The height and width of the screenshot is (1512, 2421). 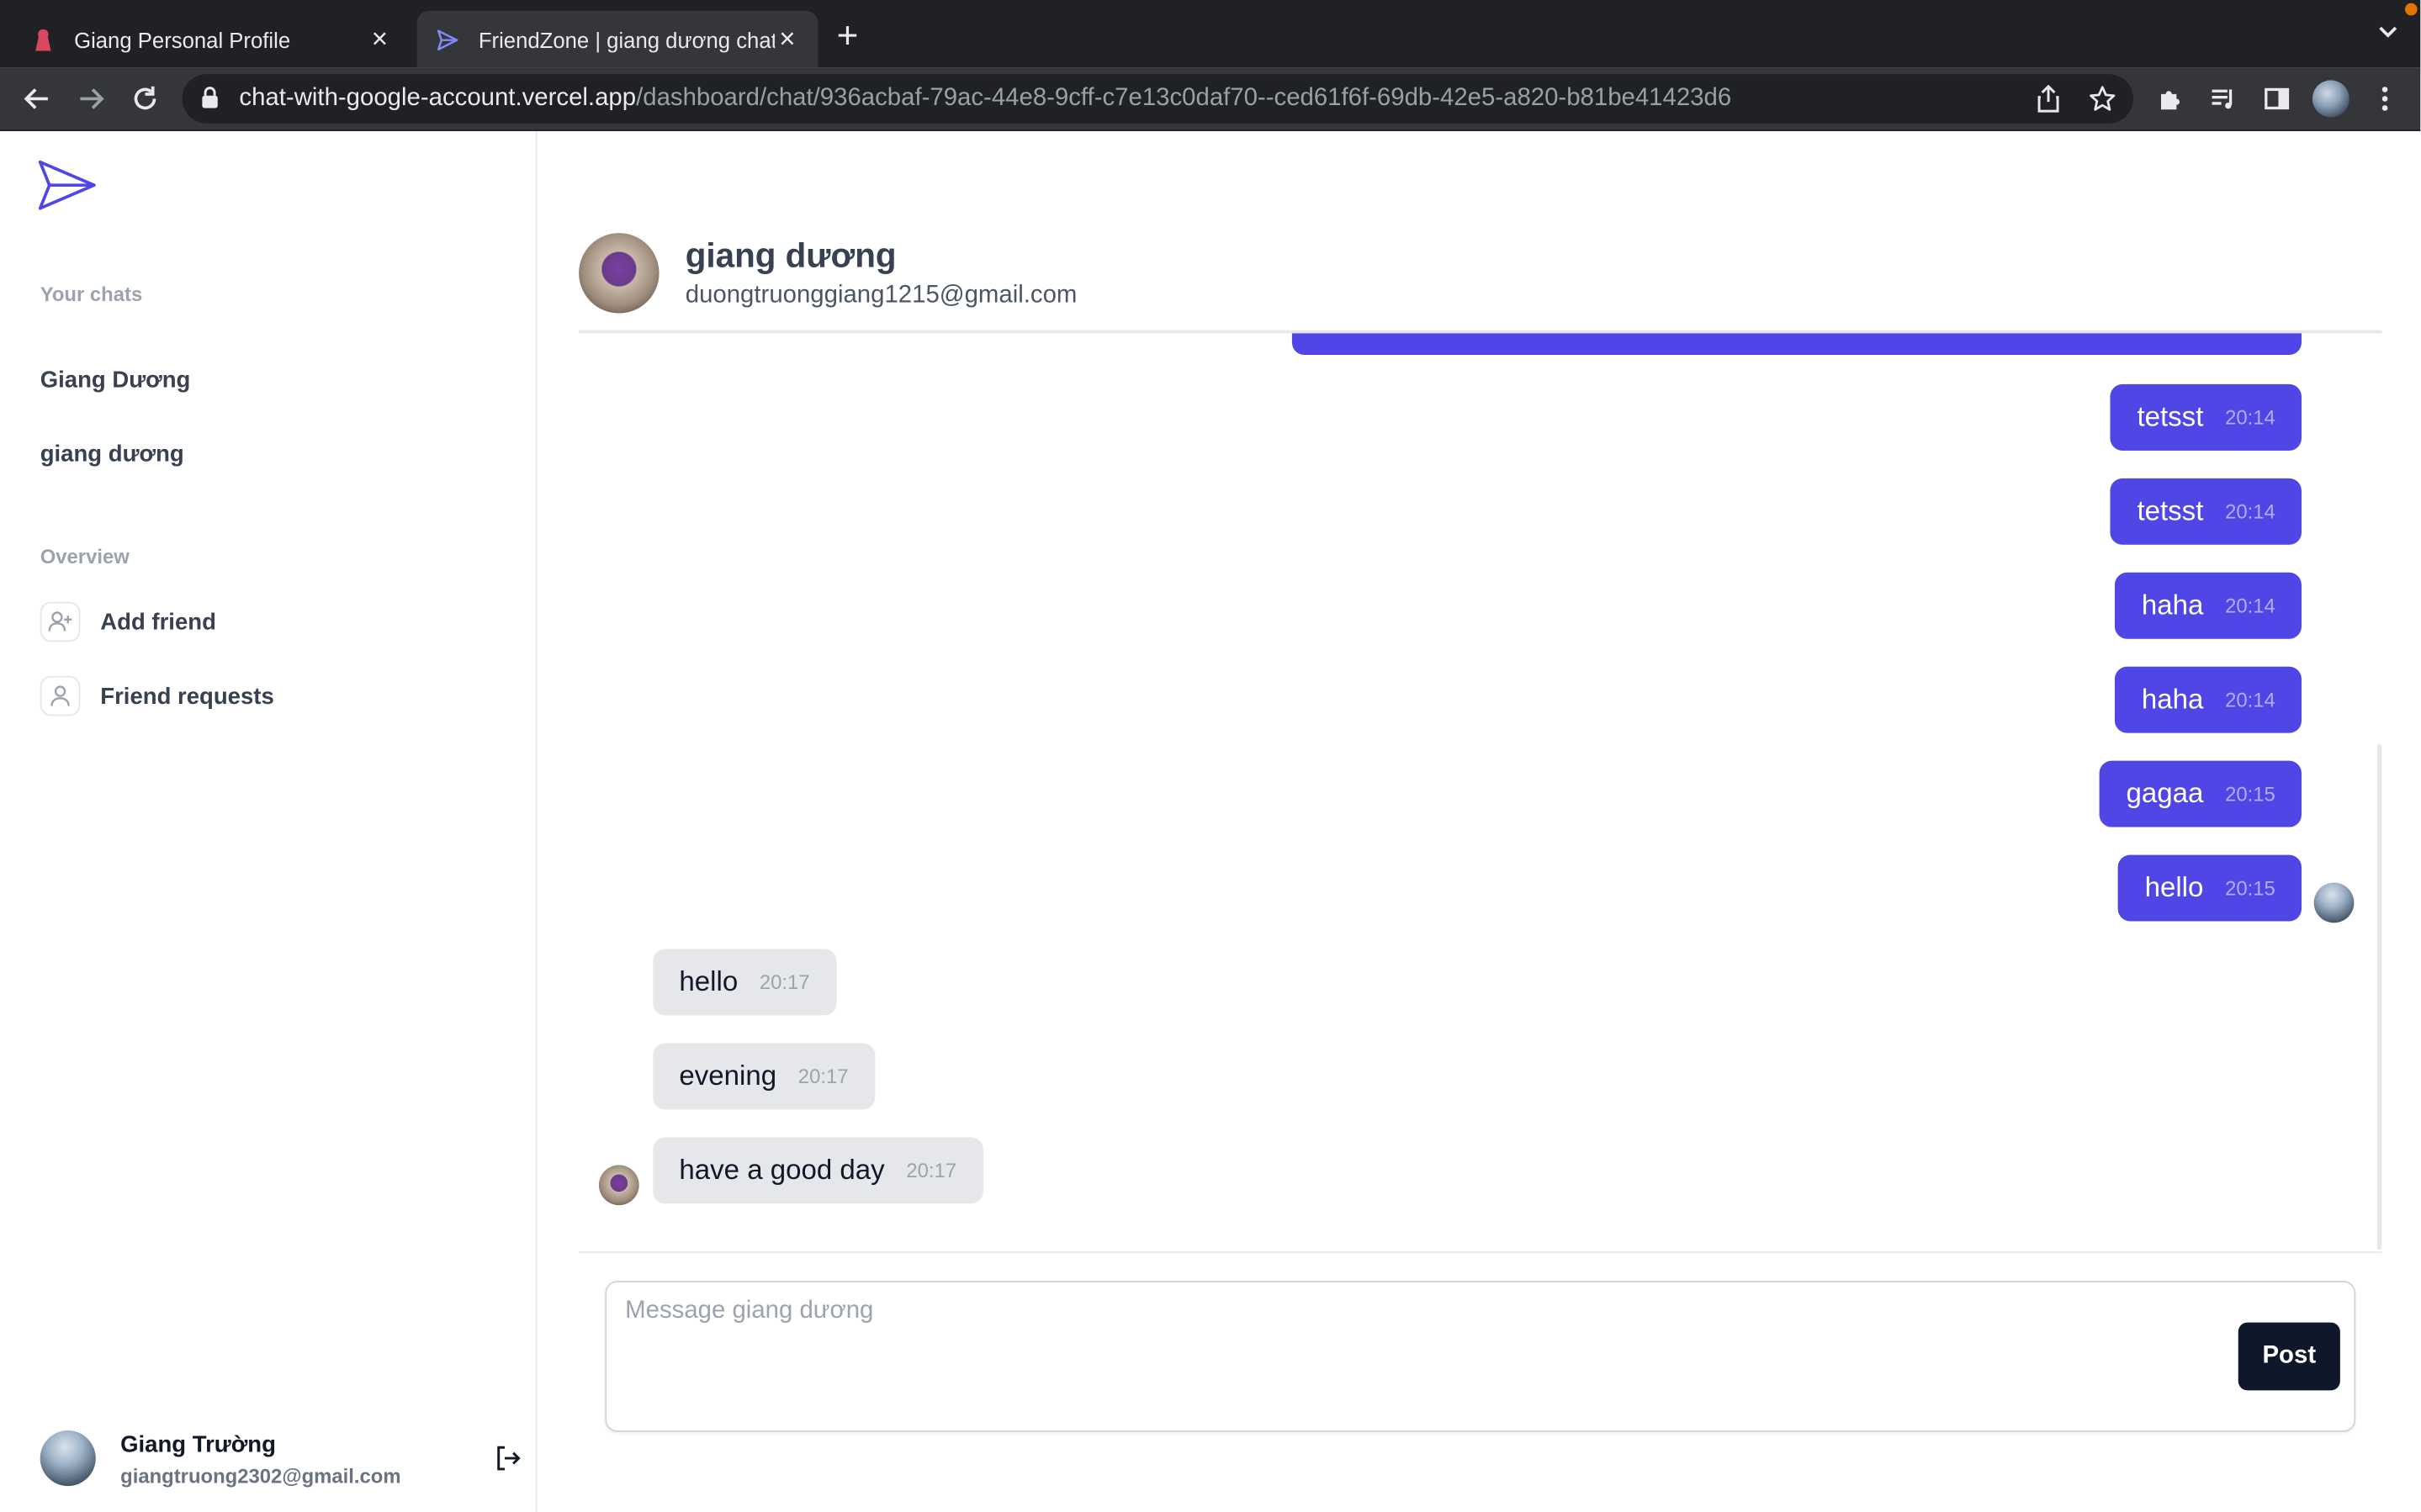 I want to click on current-user: Giang Trường giangtruong2302@gmail.com, so click(x=221, y=1459).